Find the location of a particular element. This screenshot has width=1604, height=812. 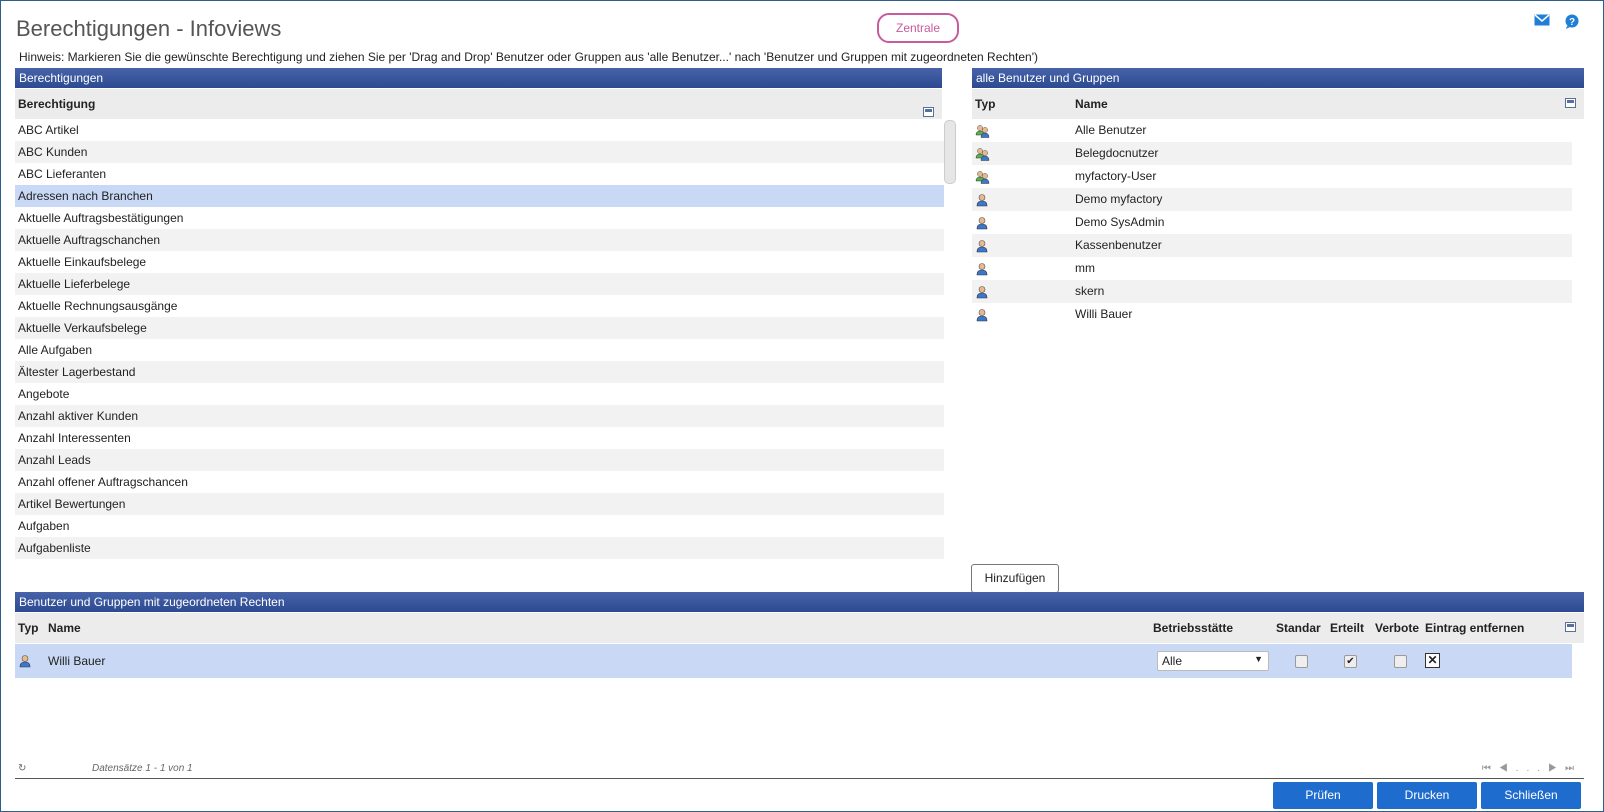

records-count: Datensätze 1 - 1 von 1 is located at coordinates (142, 768).